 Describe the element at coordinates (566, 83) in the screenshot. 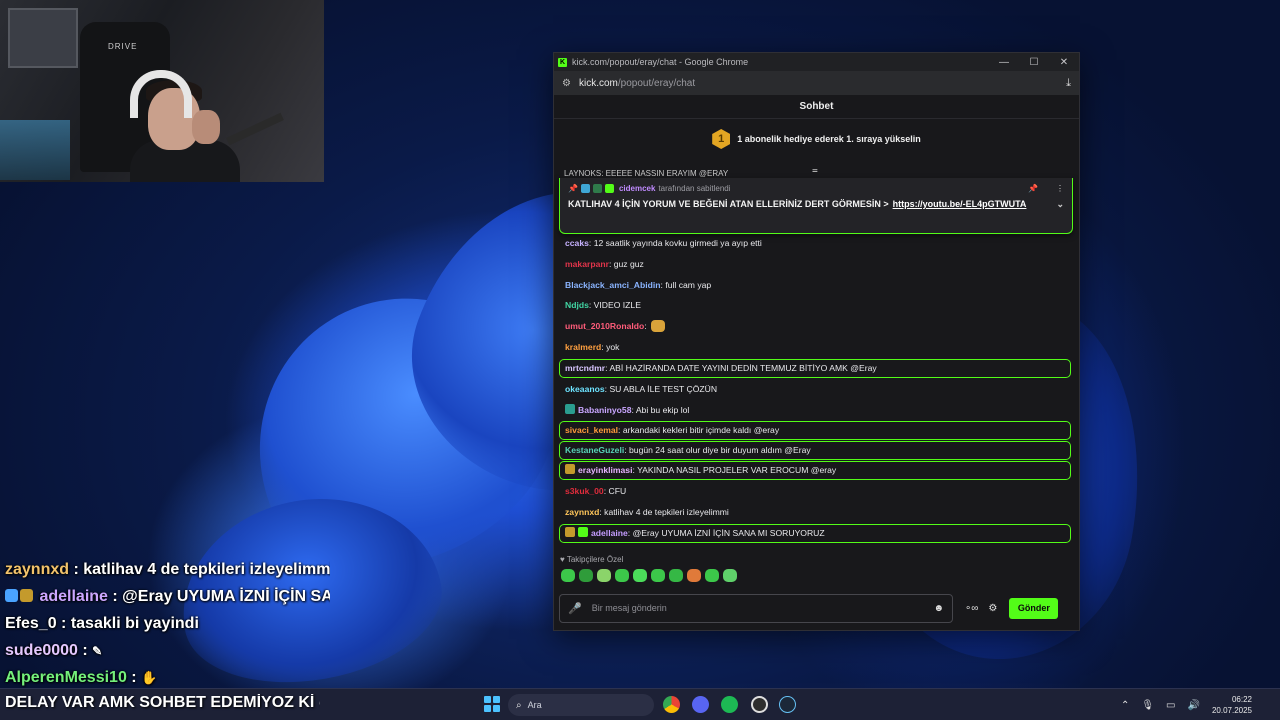

I see `site-info-icon: ⚙` at that location.